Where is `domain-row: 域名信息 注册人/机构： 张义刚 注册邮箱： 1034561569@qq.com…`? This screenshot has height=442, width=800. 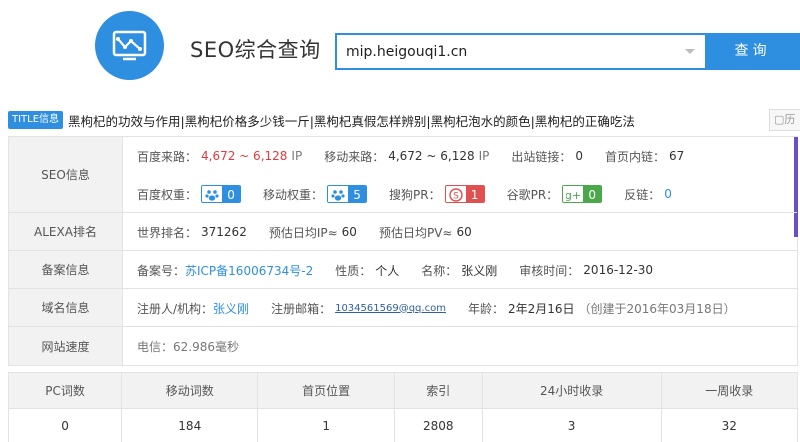
domain-row: 域名信息 注册人/机构： 张义刚 注册邮箱： 1034561569@qq.com… is located at coordinates (403, 308).